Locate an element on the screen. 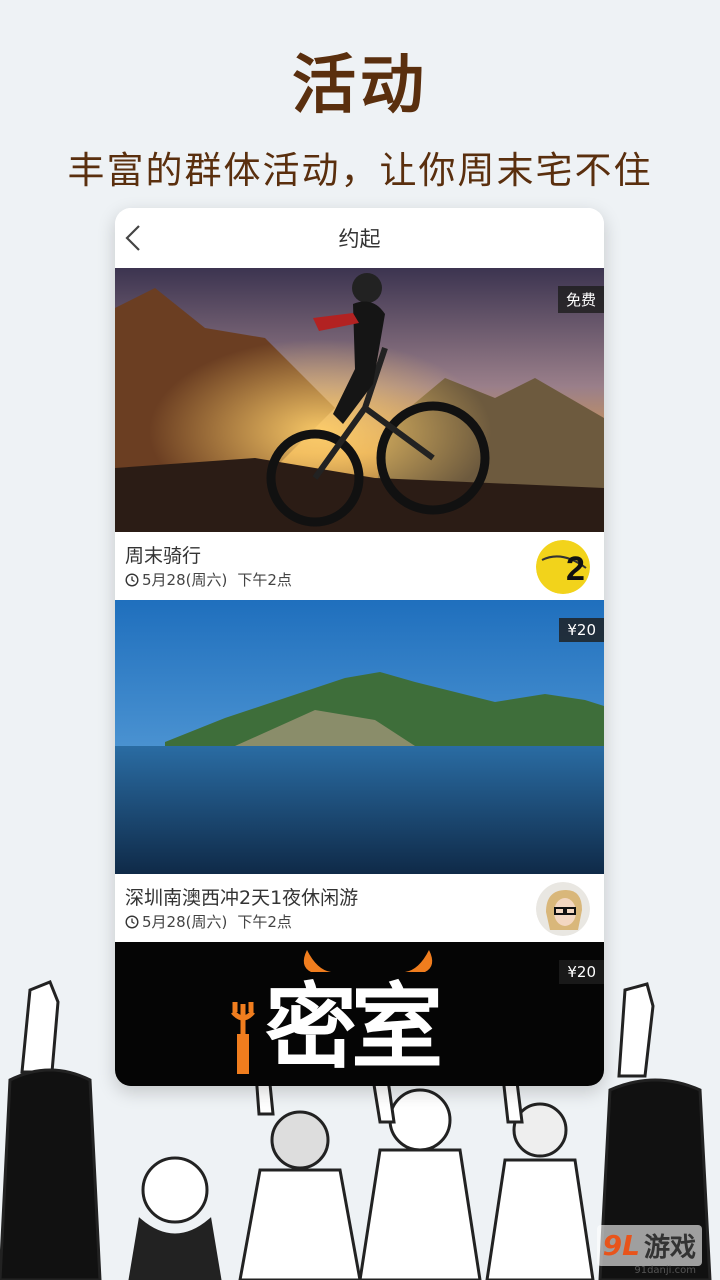 This screenshot has width=720, height=1280. activity-title: 周末骑行 is located at coordinates (163, 556).